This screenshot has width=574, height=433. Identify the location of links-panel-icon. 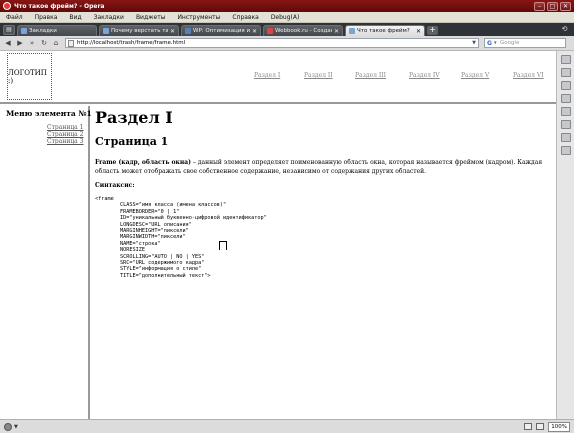
(565, 124).